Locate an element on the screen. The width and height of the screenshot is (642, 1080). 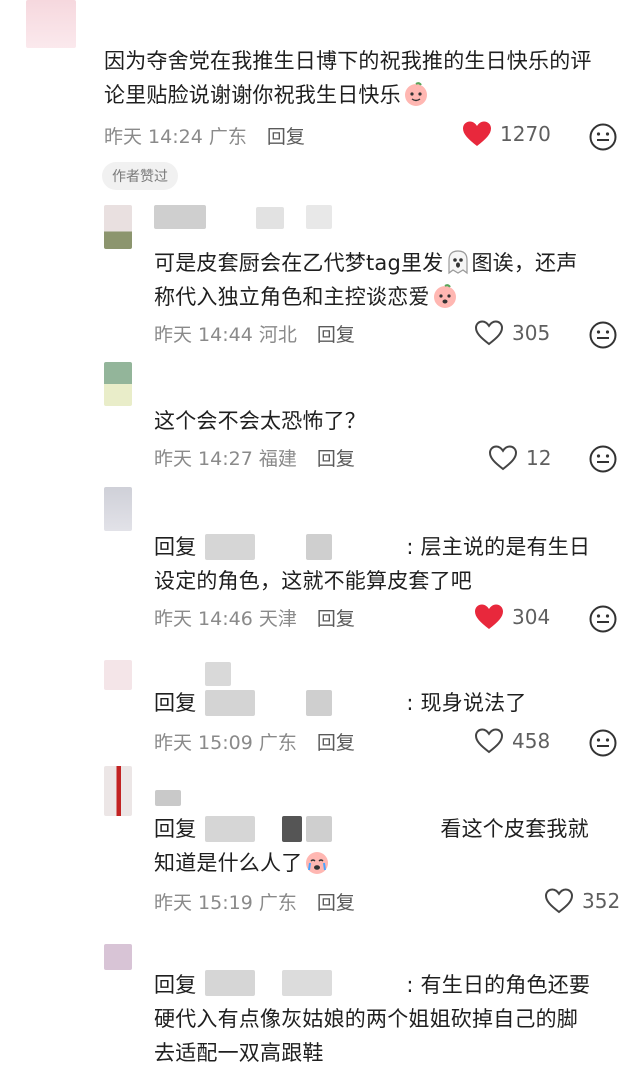
like-button: 304 is located at coordinates (512, 617).